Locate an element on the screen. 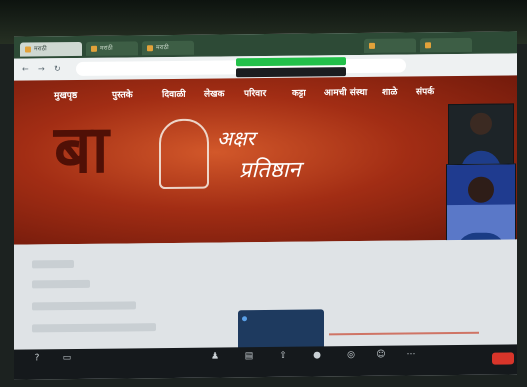 This screenshot has width=527, height=387. microphone-icon: ? is located at coordinates (37, 358).